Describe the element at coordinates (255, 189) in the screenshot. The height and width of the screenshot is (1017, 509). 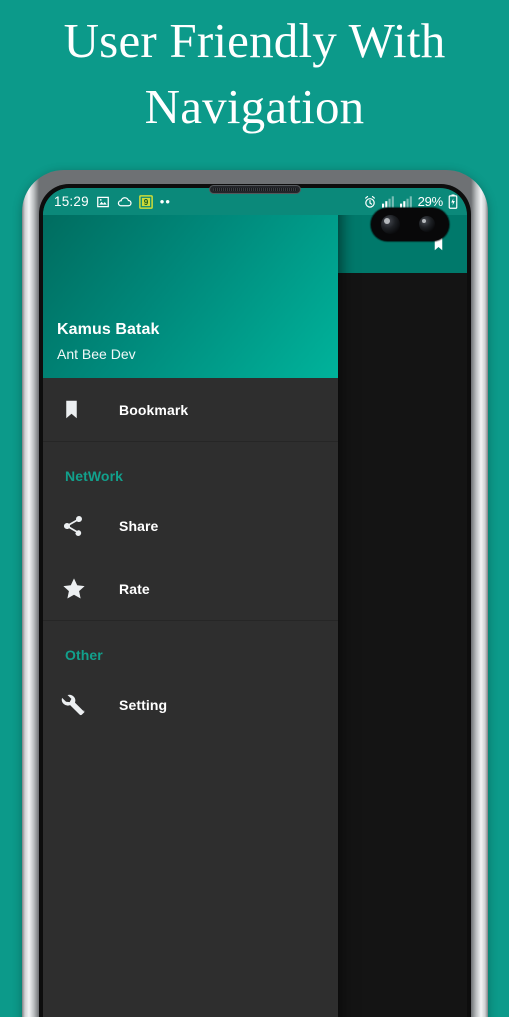
I see `earpiece-speaker-icon` at that location.